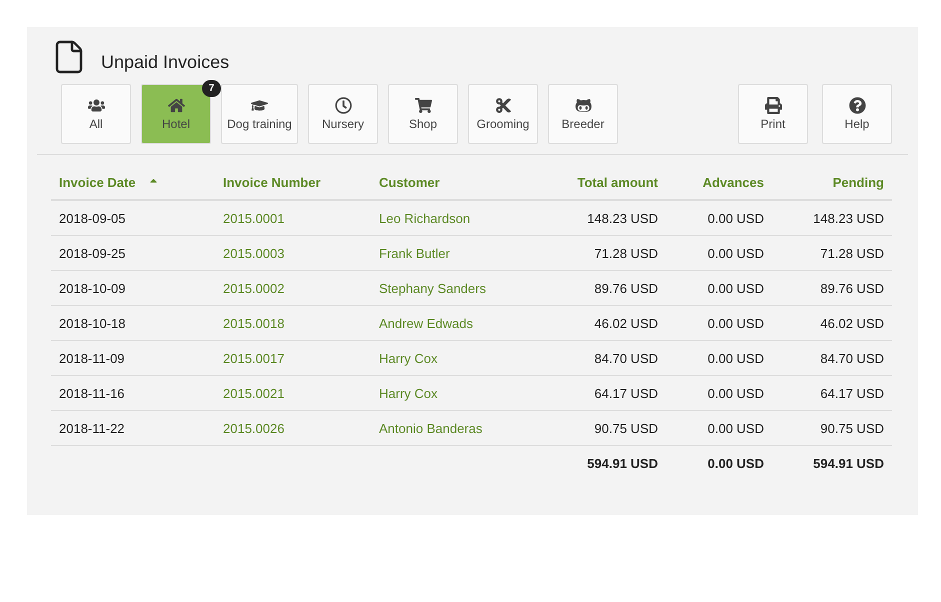  What do you see at coordinates (133, 323) in the screenshot?
I see `table-cell: 2018-10-18` at bounding box center [133, 323].